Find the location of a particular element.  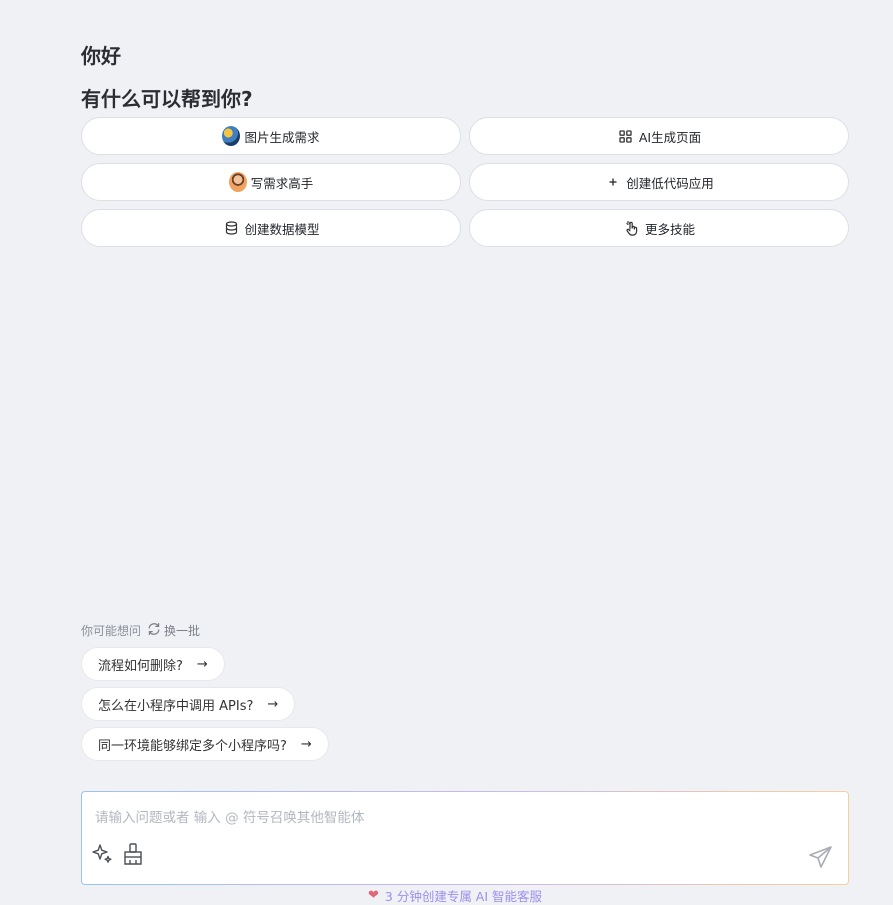

skill-requirement-writer: 写需求高手 is located at coordinates (271, 182).